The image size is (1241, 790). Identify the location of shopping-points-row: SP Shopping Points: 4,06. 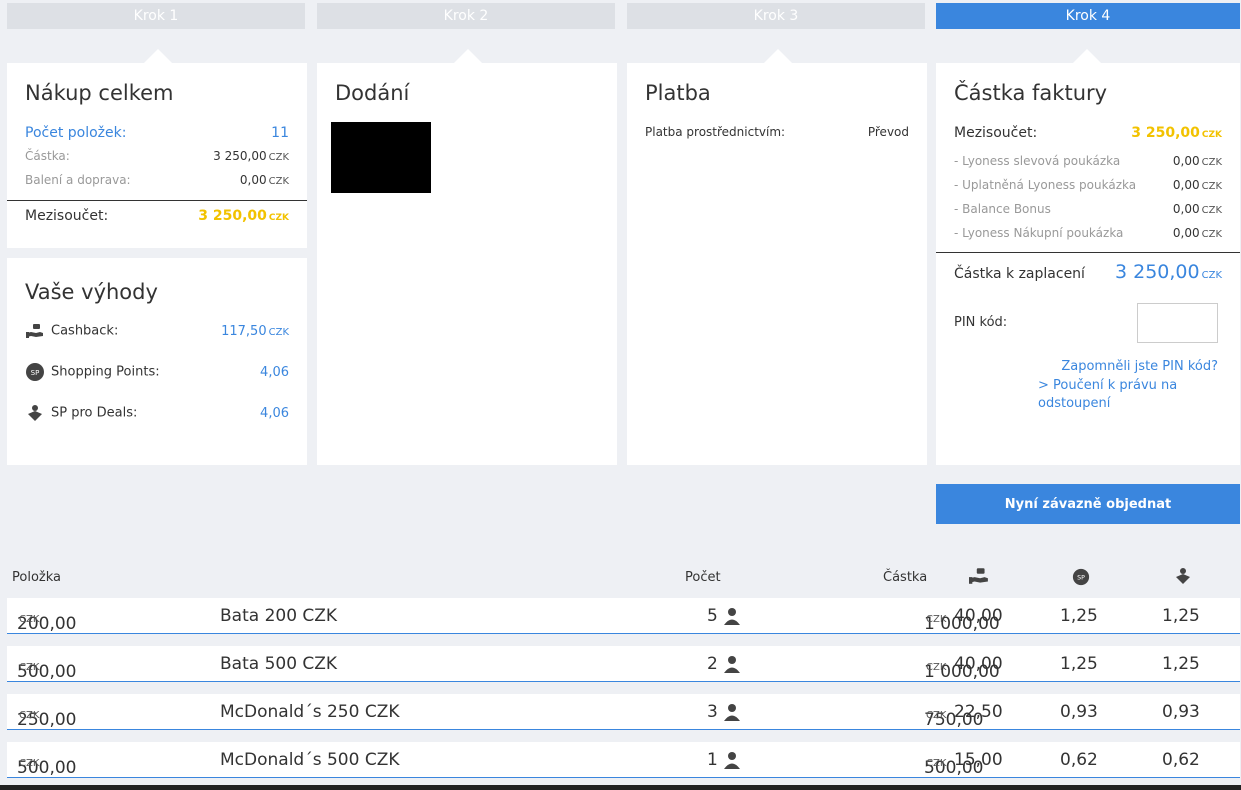
(157, 372).